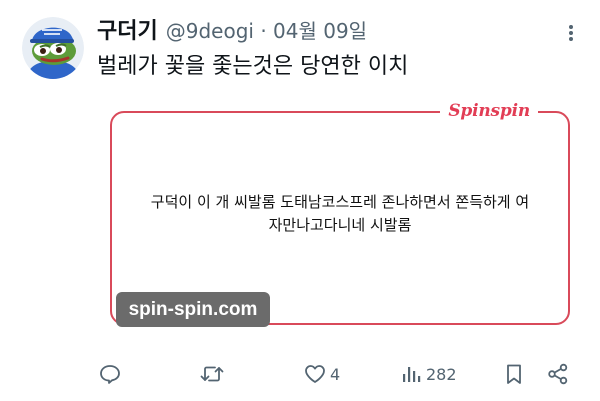 Image resolution: width=600 pixels, height=401 pixels. I want to click on reply-icon, so click(110, 374).